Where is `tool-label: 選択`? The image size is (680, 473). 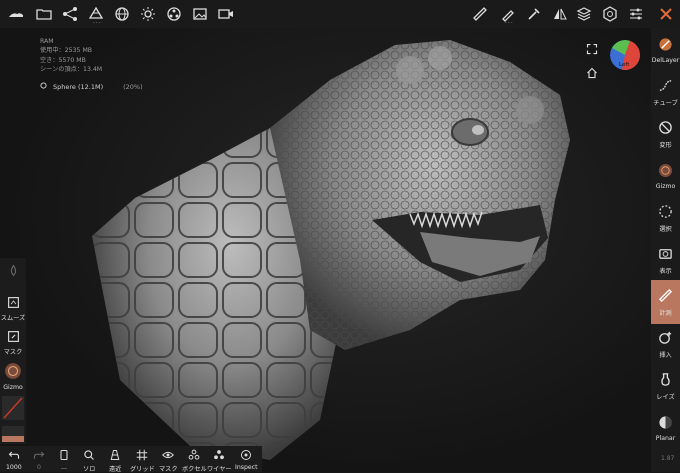
tool-label: 選択 is located at coordinates (665, 229).